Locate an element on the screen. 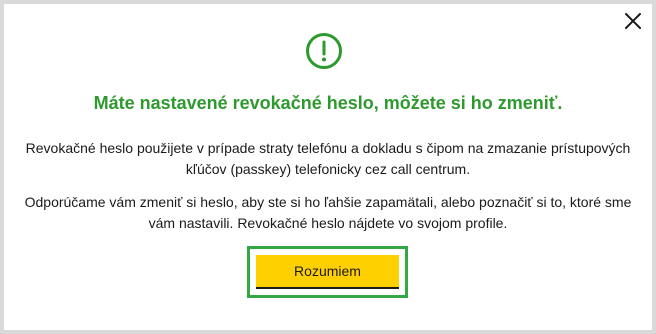 The width and height of the screenshot is (656, 334). confirm-button: Rozumiem is located at coordinates (327, 272).